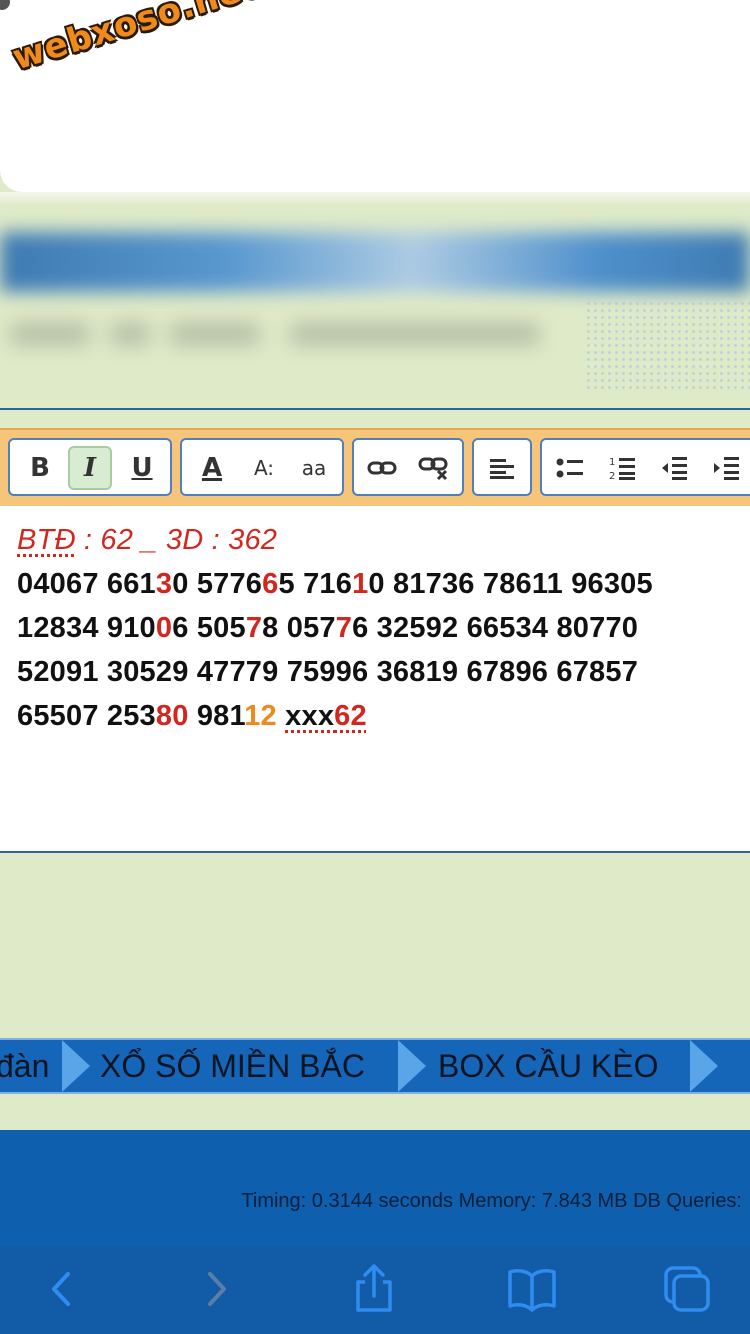 Image resolution: width=750 pixels, height=1334 pixels. I want to click on line1-text-c: 0 5776, so click(217, 584).